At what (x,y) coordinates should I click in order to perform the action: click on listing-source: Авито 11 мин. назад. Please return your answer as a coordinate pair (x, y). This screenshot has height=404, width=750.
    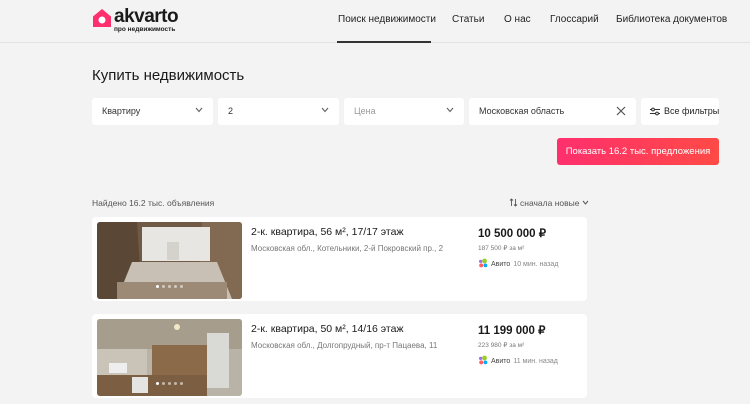
    Looking at the image, I should click on (518, 360).